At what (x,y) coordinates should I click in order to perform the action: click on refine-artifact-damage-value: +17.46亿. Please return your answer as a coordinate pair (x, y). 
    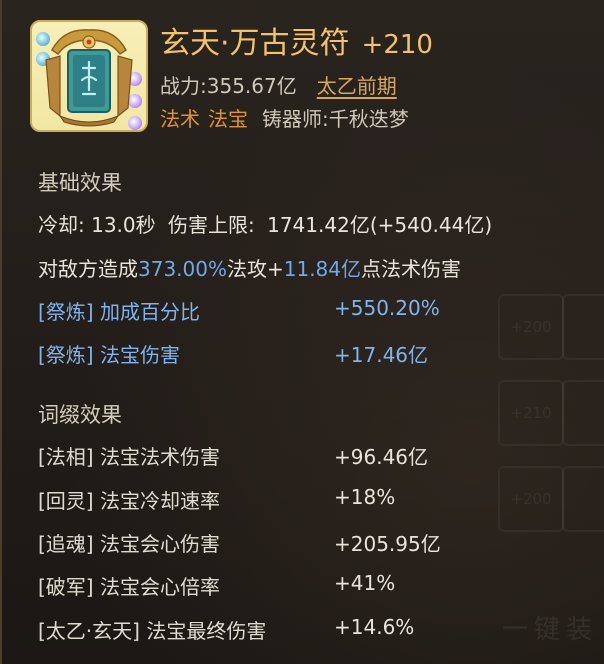
    Looking at the image, I should click on (381, 355).